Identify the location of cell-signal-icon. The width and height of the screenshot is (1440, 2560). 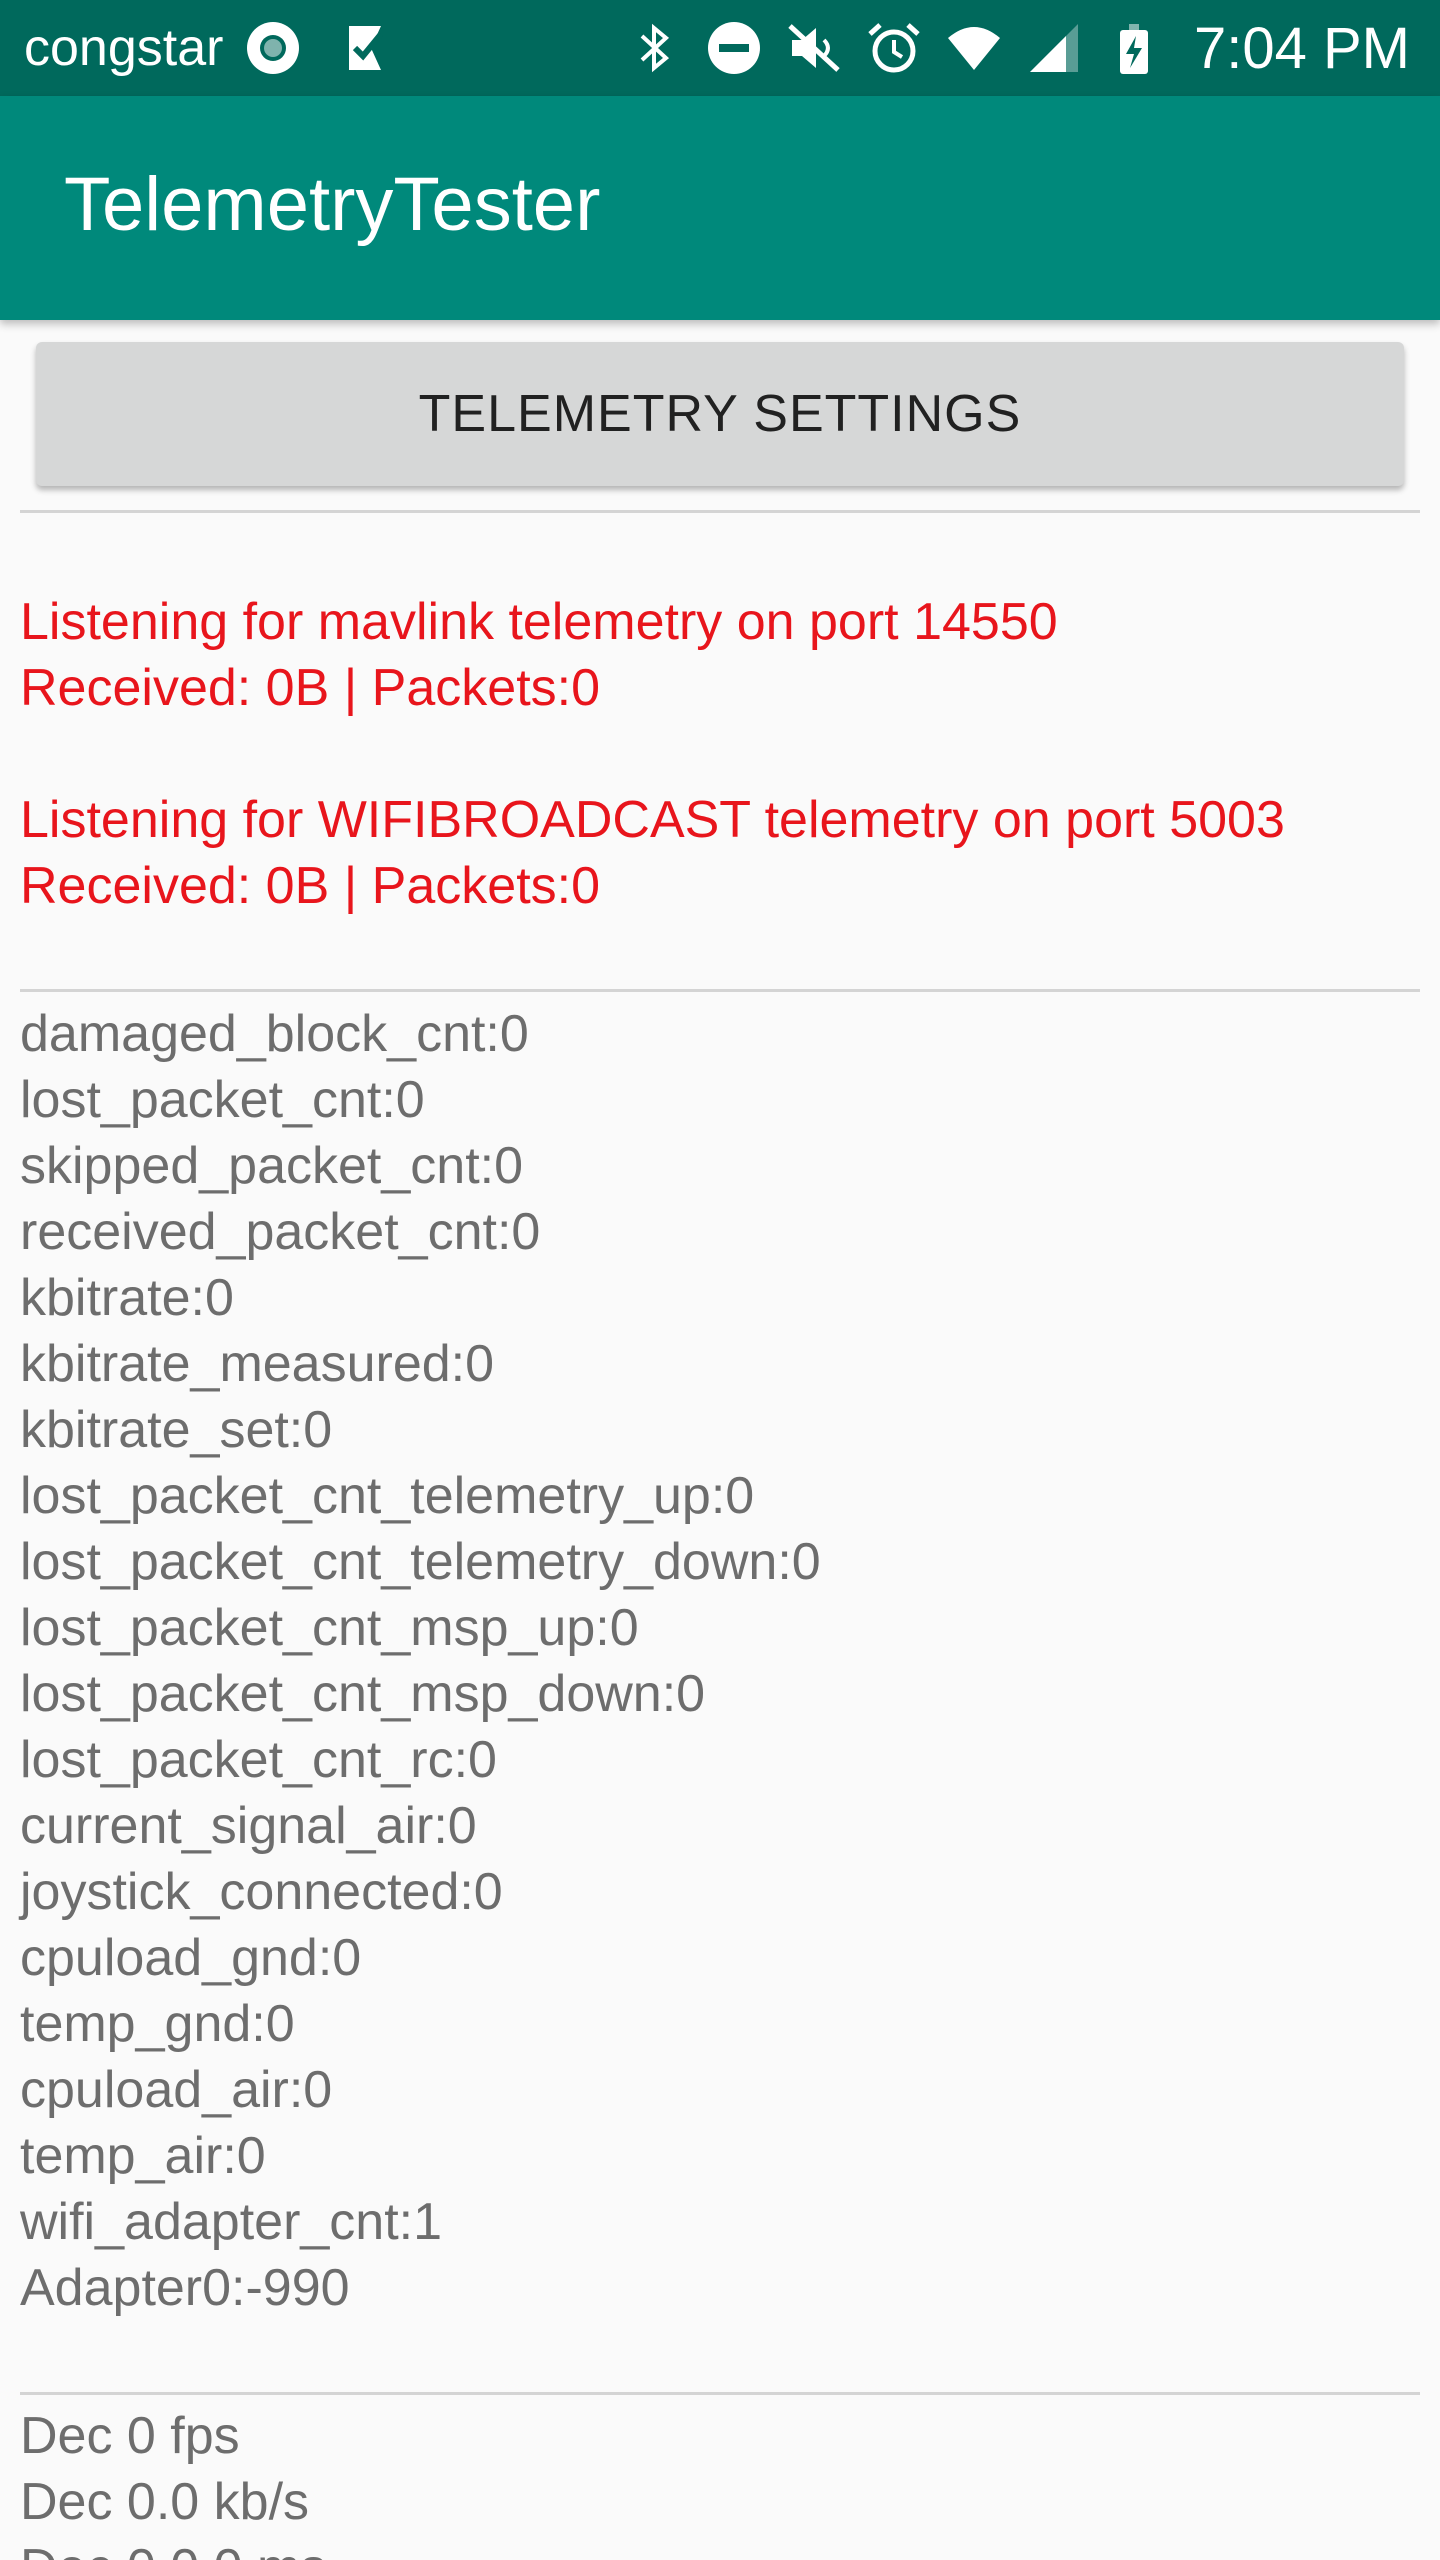
(1054, 48).